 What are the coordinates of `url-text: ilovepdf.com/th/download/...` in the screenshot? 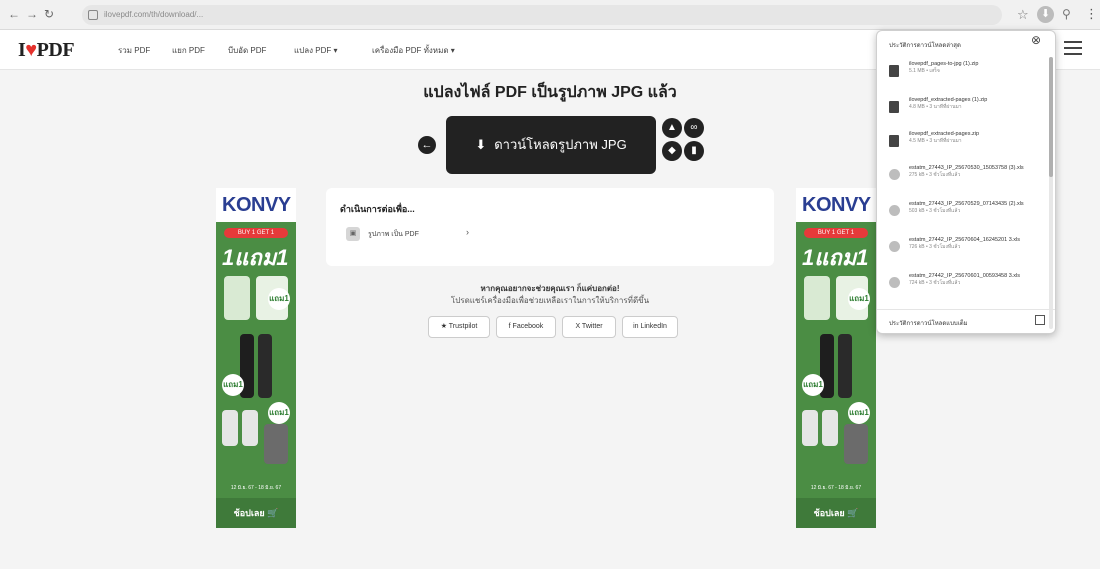 It's located at (154, 14).